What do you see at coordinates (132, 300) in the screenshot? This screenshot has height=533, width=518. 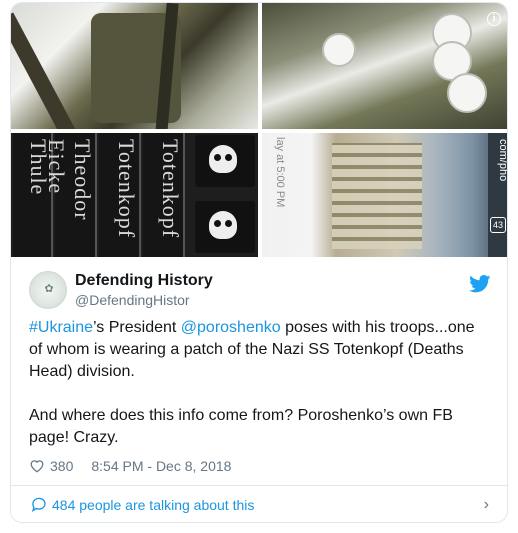 I see `author-handle: @DefendingHistor` at bounding box center [132, 300].